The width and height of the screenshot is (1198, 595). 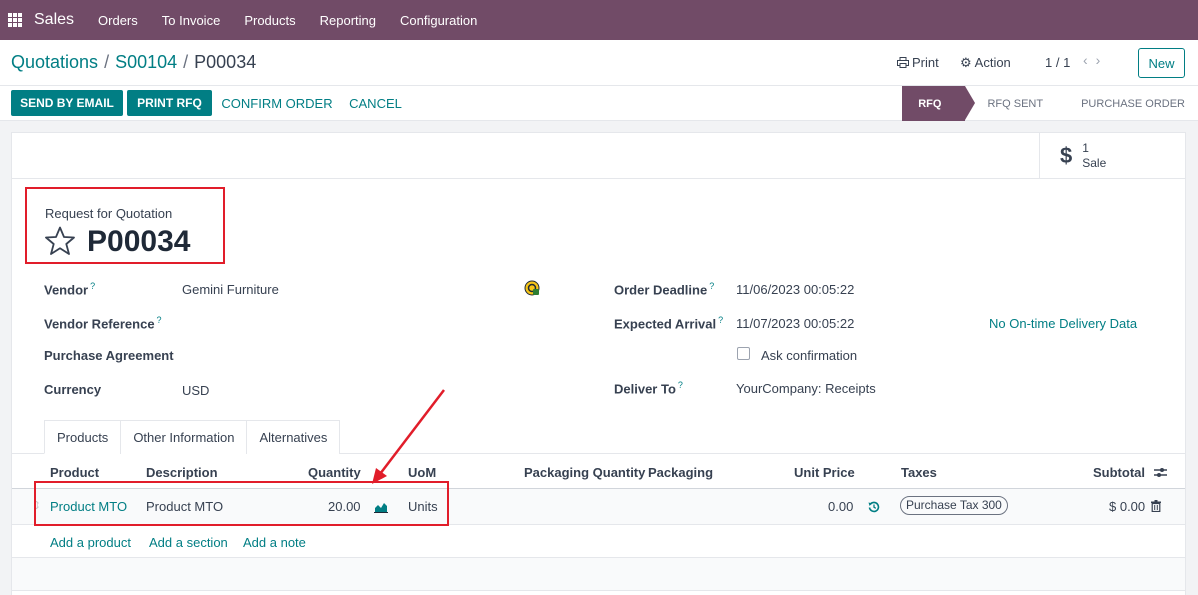 What do you see at coordinates (169, 103) in the screenshot?
I see `print-rfq-button: PRINT RFQ` at bounding box center [169, 103].